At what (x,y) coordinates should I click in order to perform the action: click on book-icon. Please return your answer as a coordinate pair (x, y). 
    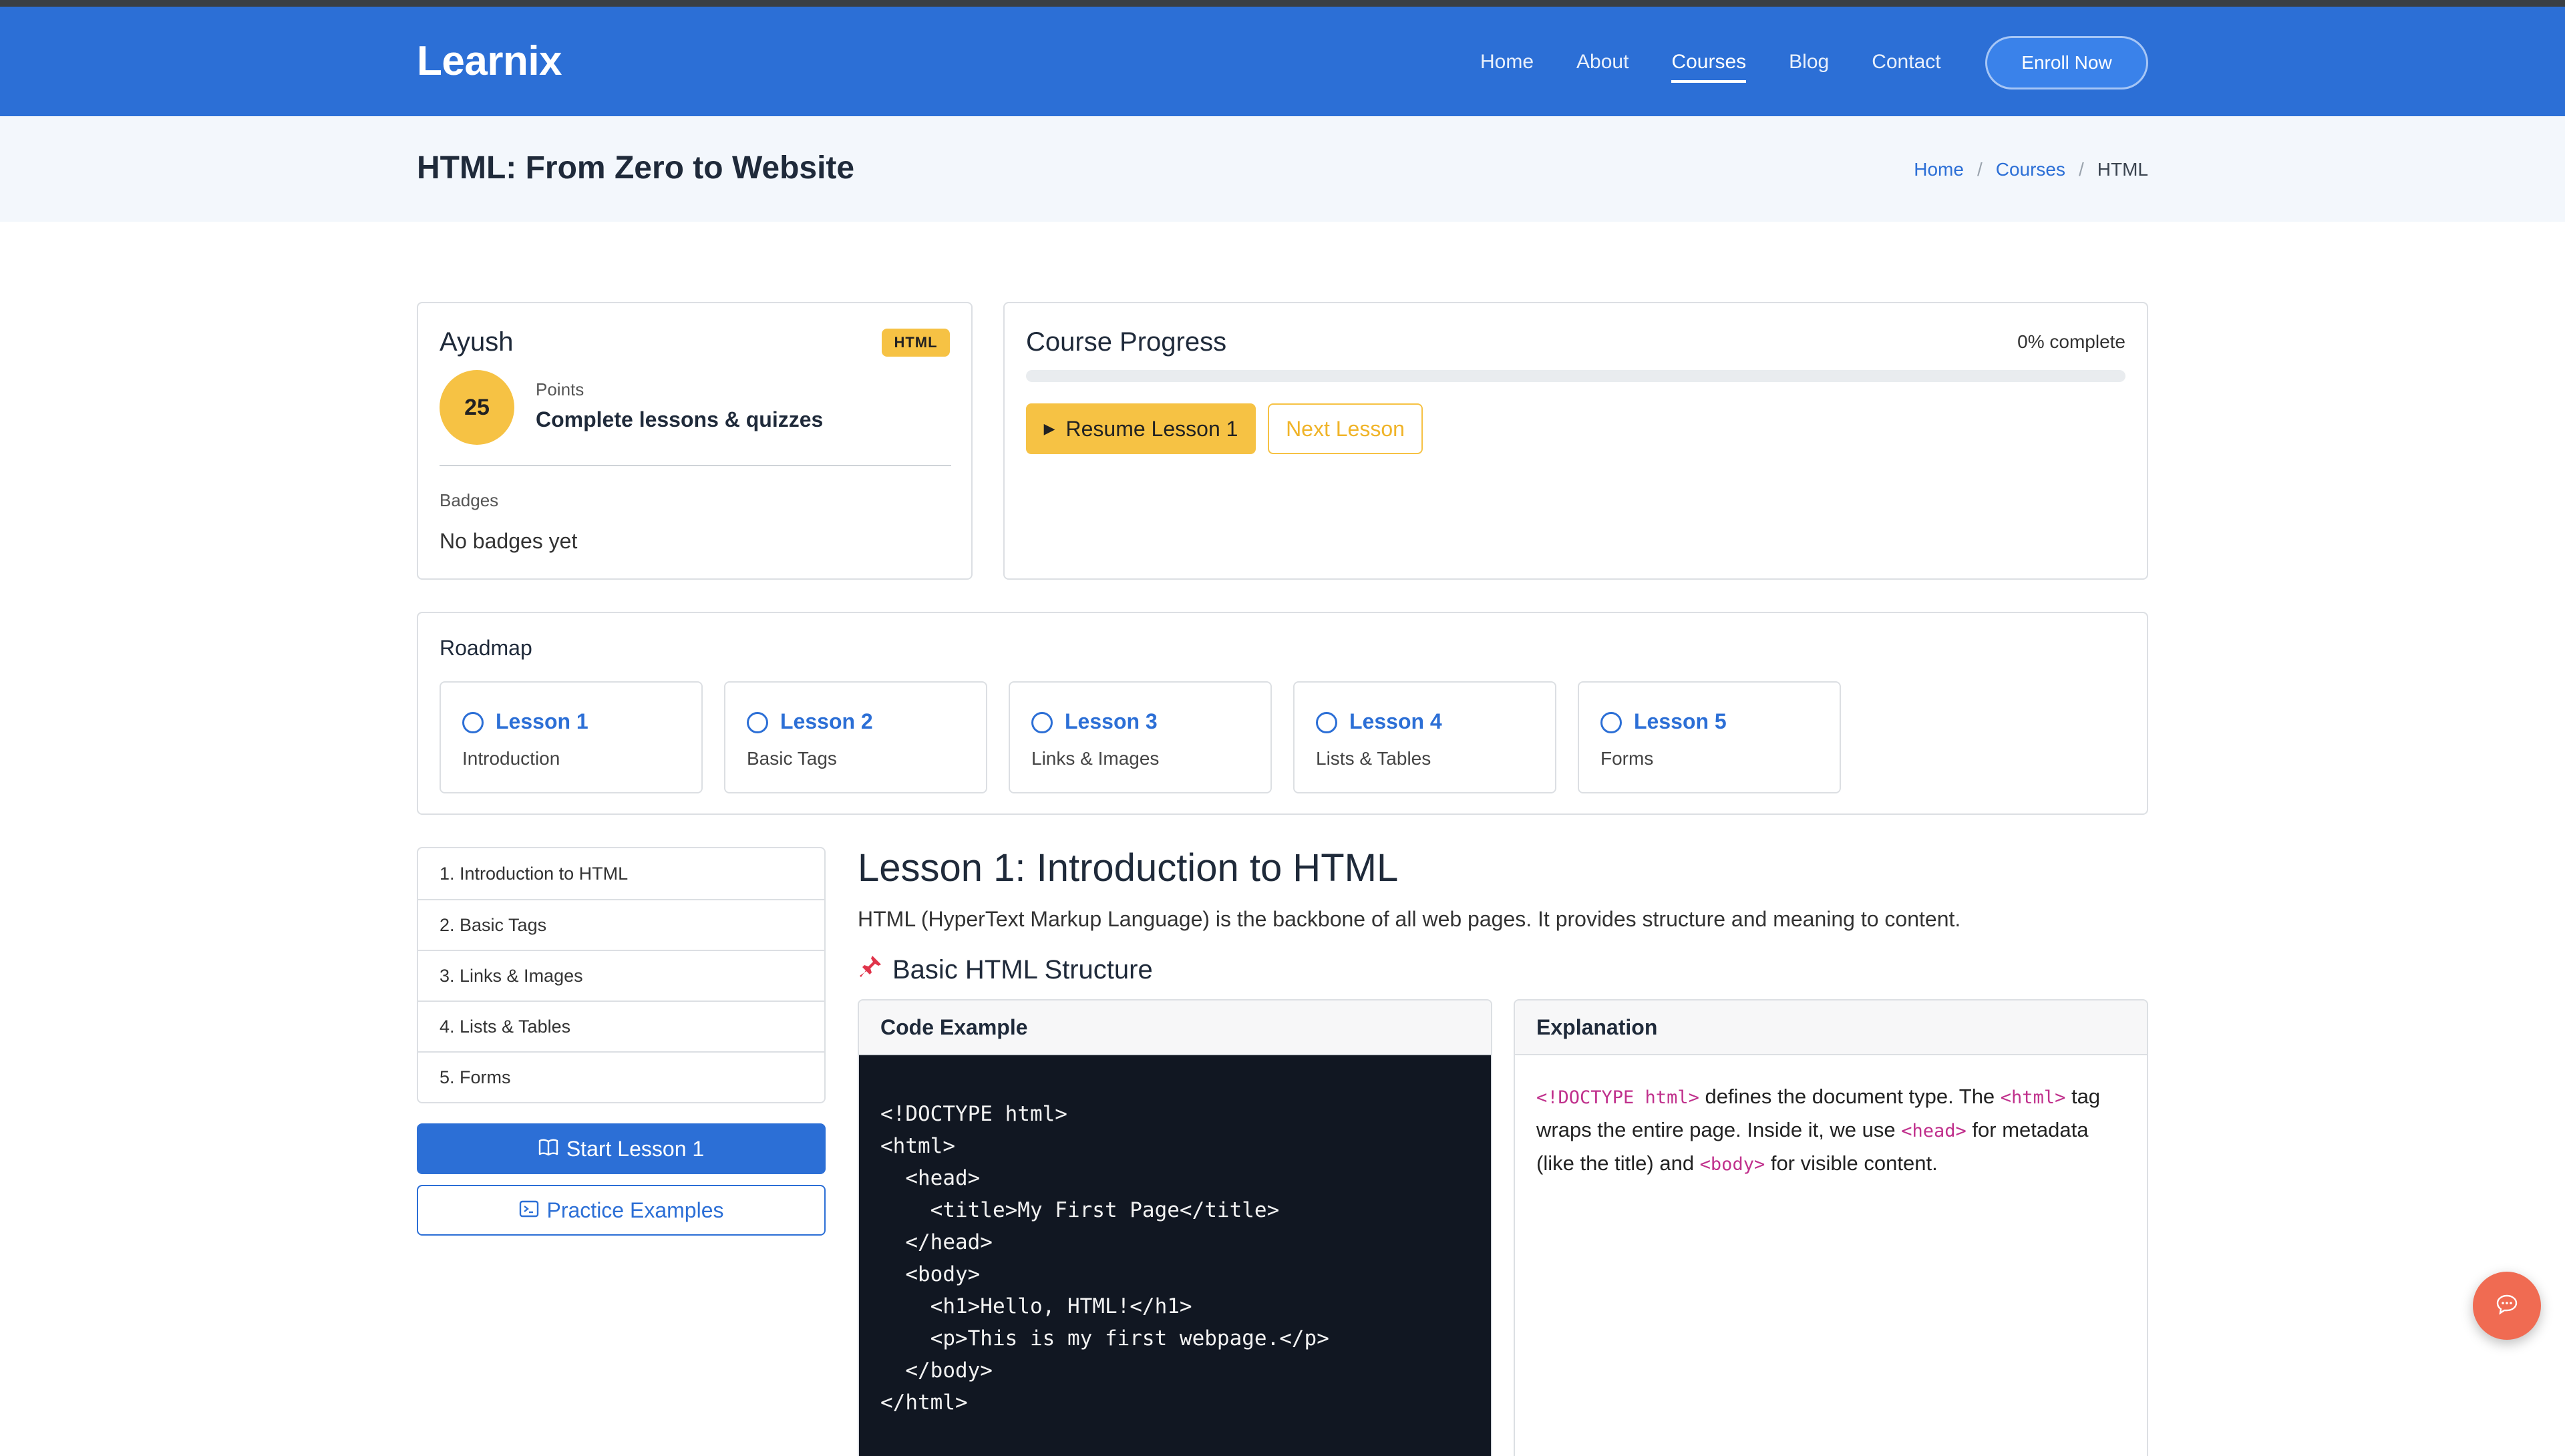
    Looking at the image, I should click on (548, 1149).